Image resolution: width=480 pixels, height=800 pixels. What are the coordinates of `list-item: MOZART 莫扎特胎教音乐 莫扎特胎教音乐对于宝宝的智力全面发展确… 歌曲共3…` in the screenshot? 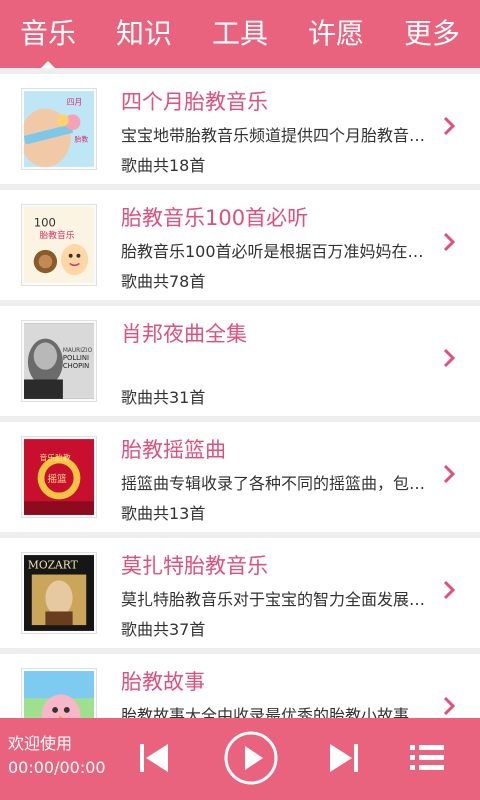 It's located at (240, 593).